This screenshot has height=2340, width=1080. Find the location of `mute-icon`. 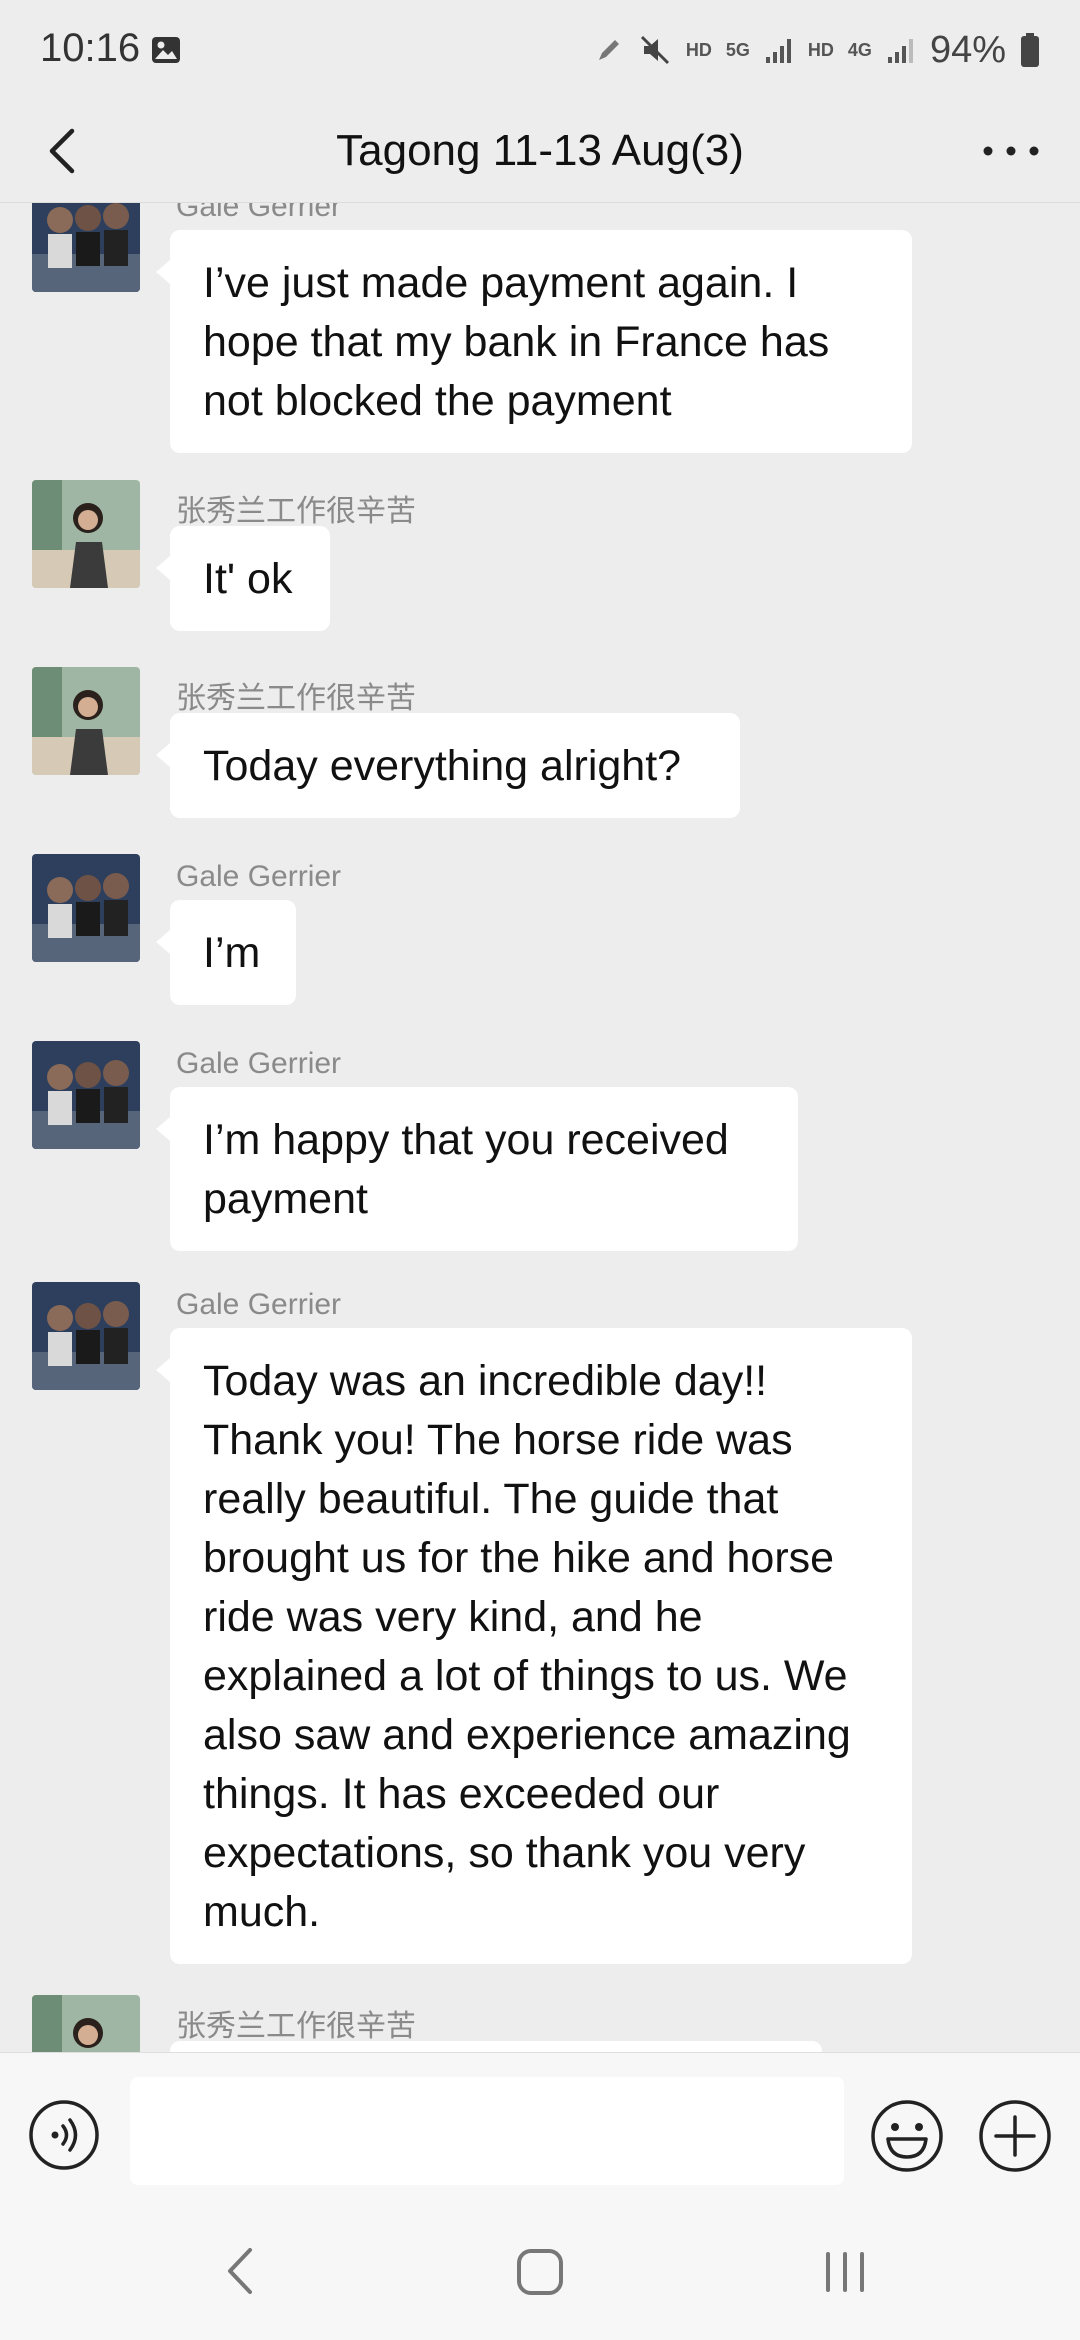

mute-icon is located at coordinates (654, 50).